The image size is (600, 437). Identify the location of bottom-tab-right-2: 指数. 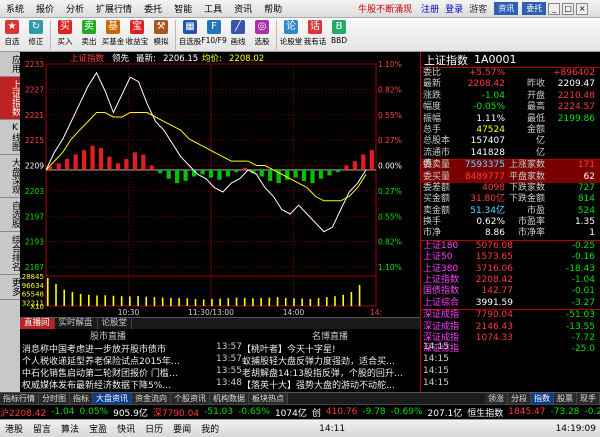
(542, 398).